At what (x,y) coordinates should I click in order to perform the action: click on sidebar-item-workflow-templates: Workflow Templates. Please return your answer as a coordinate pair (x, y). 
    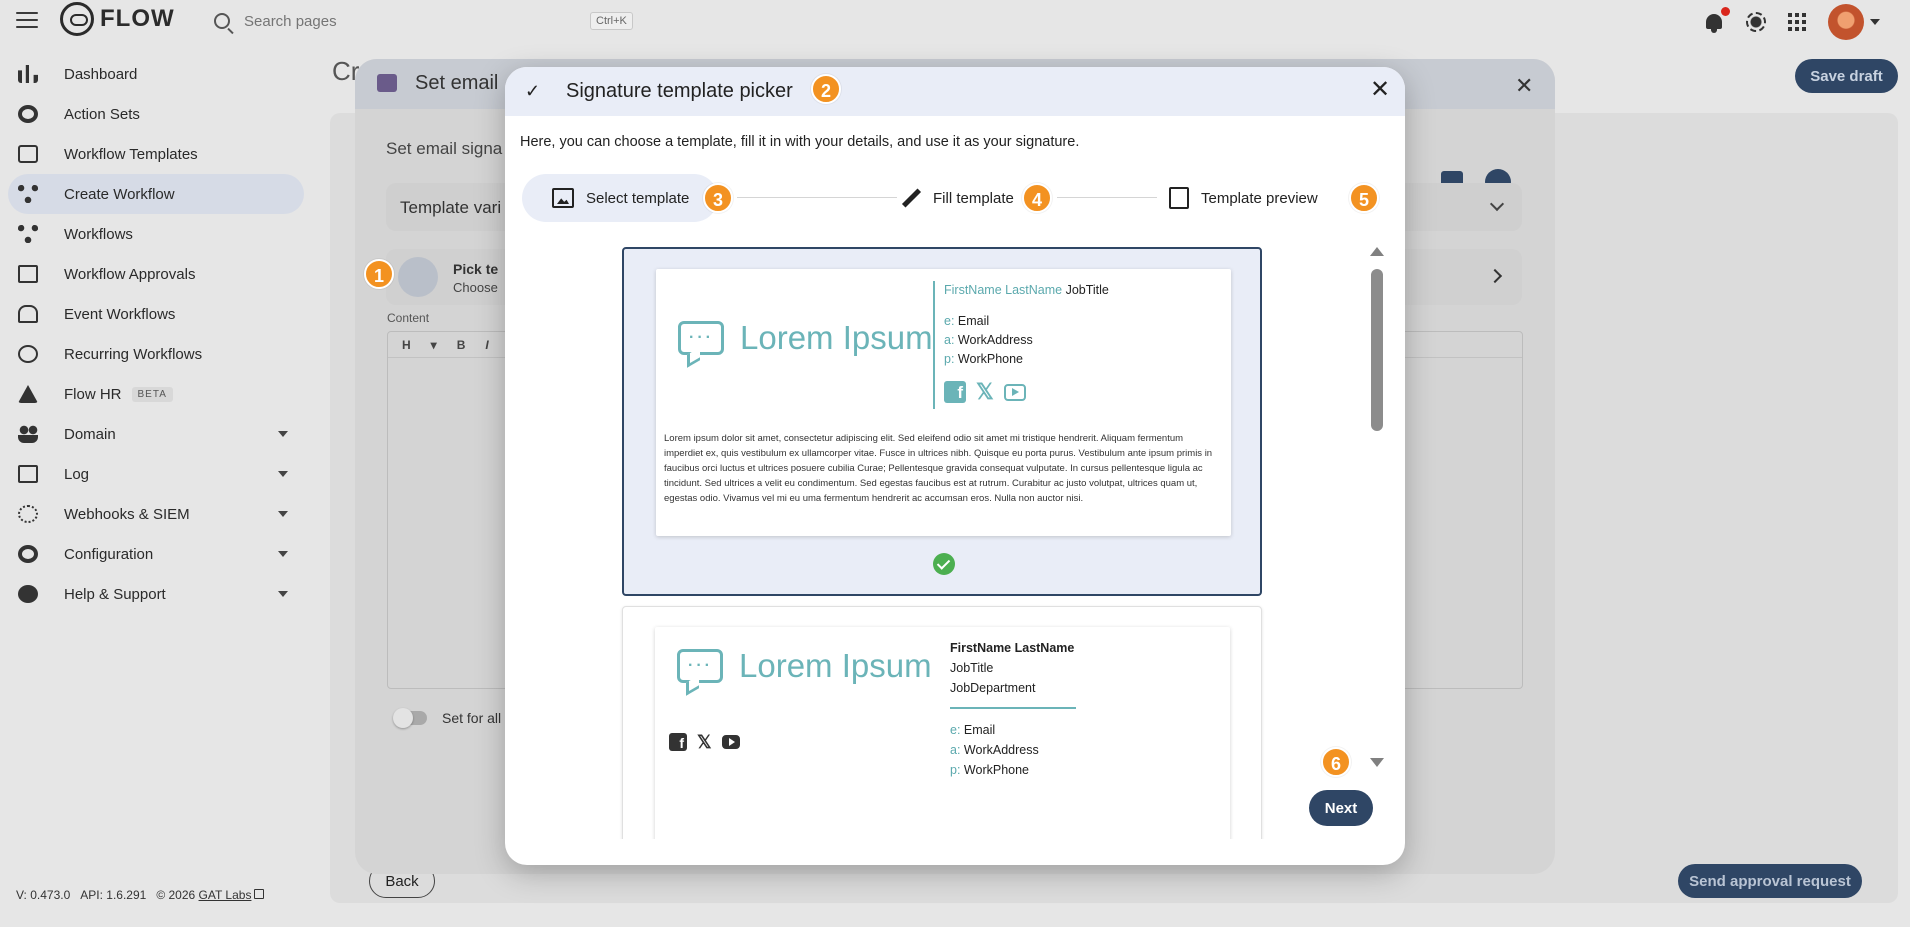
    Looking at the image, I should click on (156, 154).